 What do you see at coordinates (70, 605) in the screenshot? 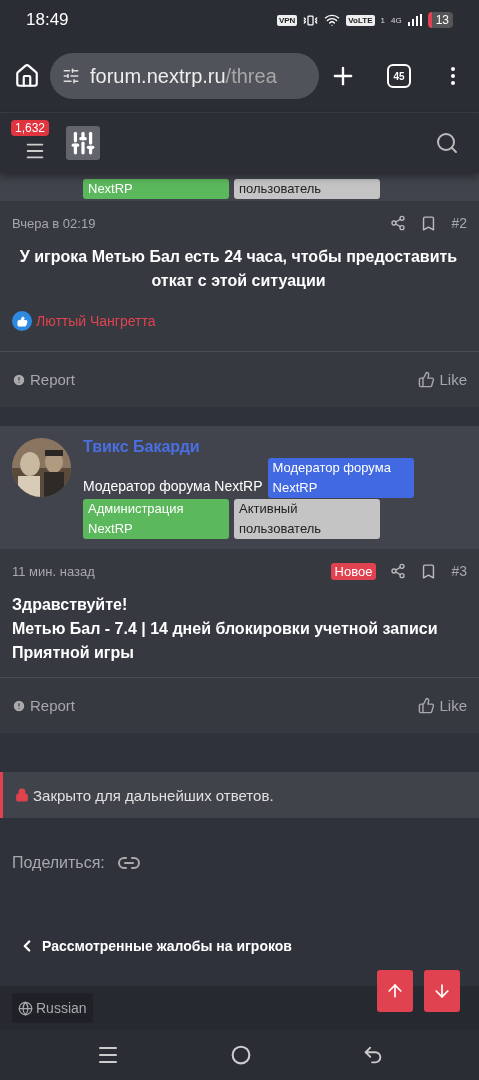
I see `post-text: Здравствуйте!` at bounding box center [70, 605].